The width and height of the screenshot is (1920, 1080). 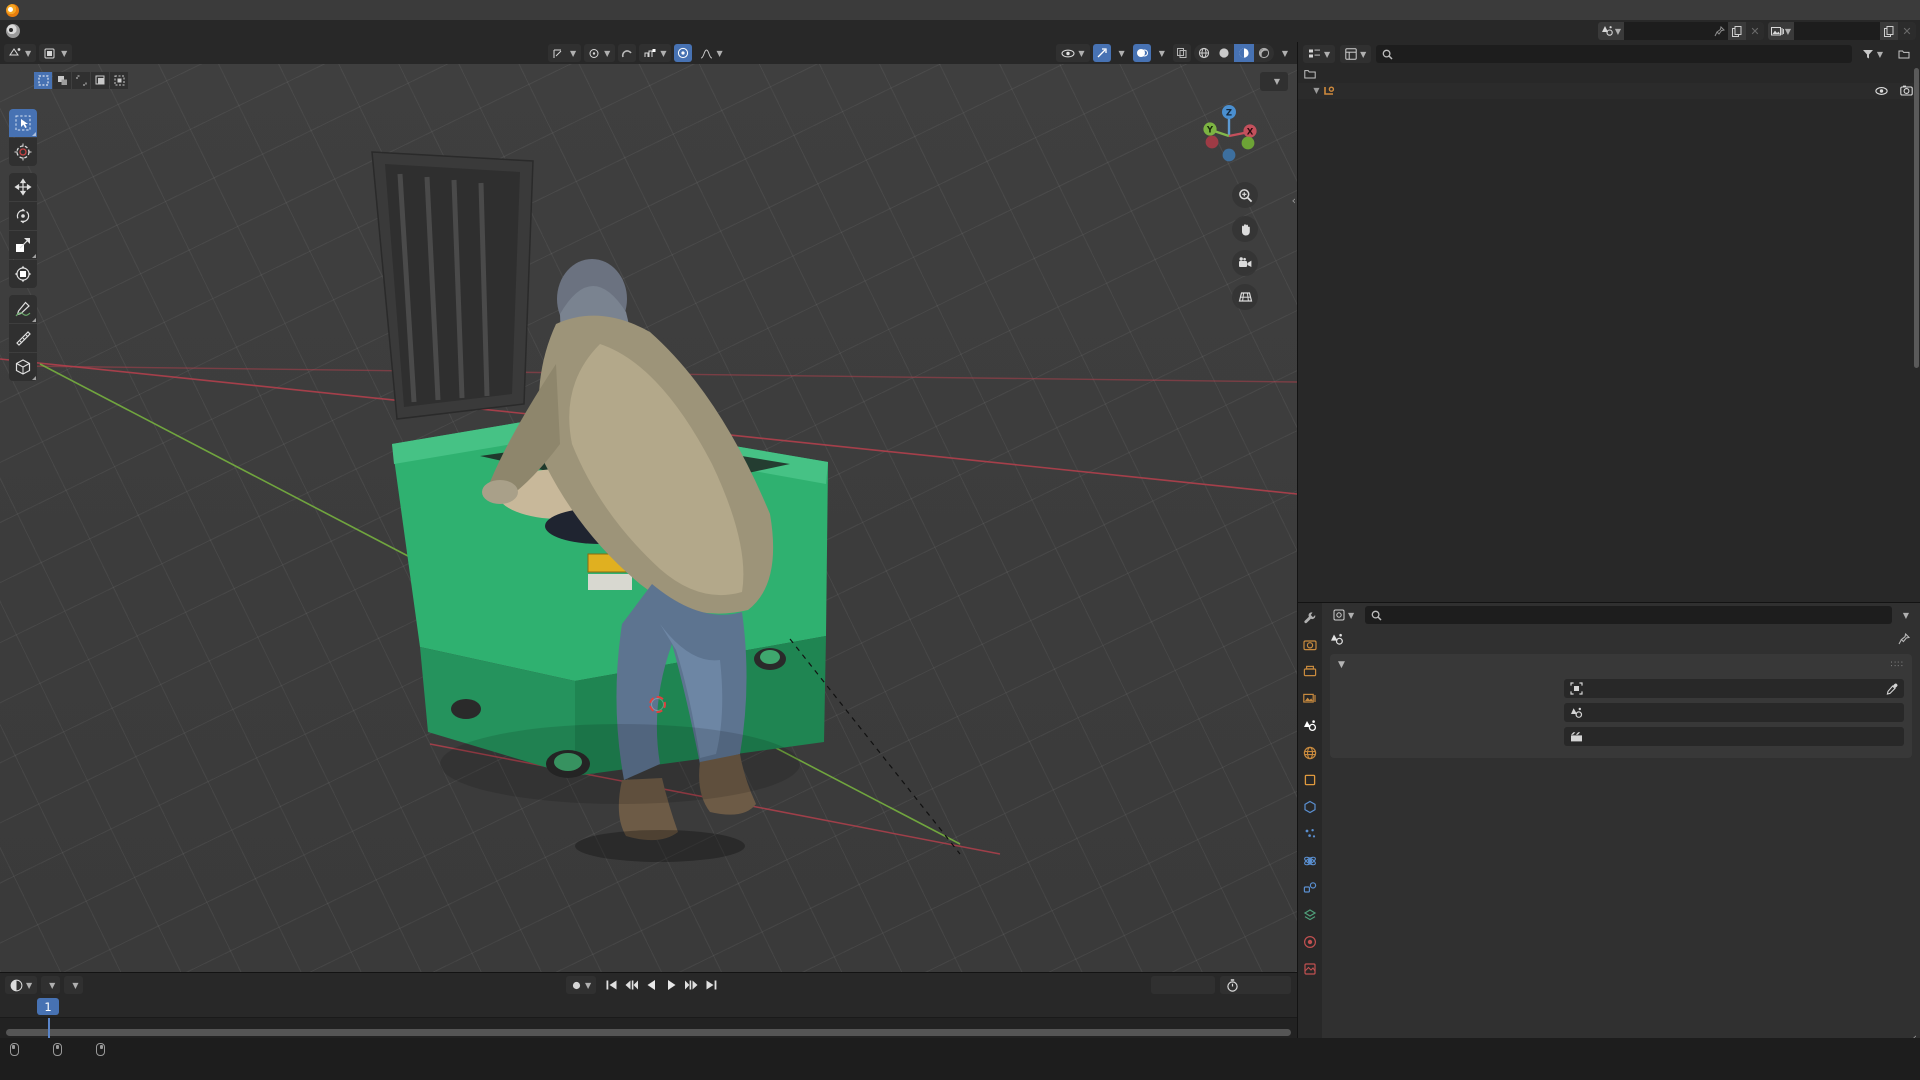 I want to click on visibility-dropdown: ▼, so click(x=1073, y=53).